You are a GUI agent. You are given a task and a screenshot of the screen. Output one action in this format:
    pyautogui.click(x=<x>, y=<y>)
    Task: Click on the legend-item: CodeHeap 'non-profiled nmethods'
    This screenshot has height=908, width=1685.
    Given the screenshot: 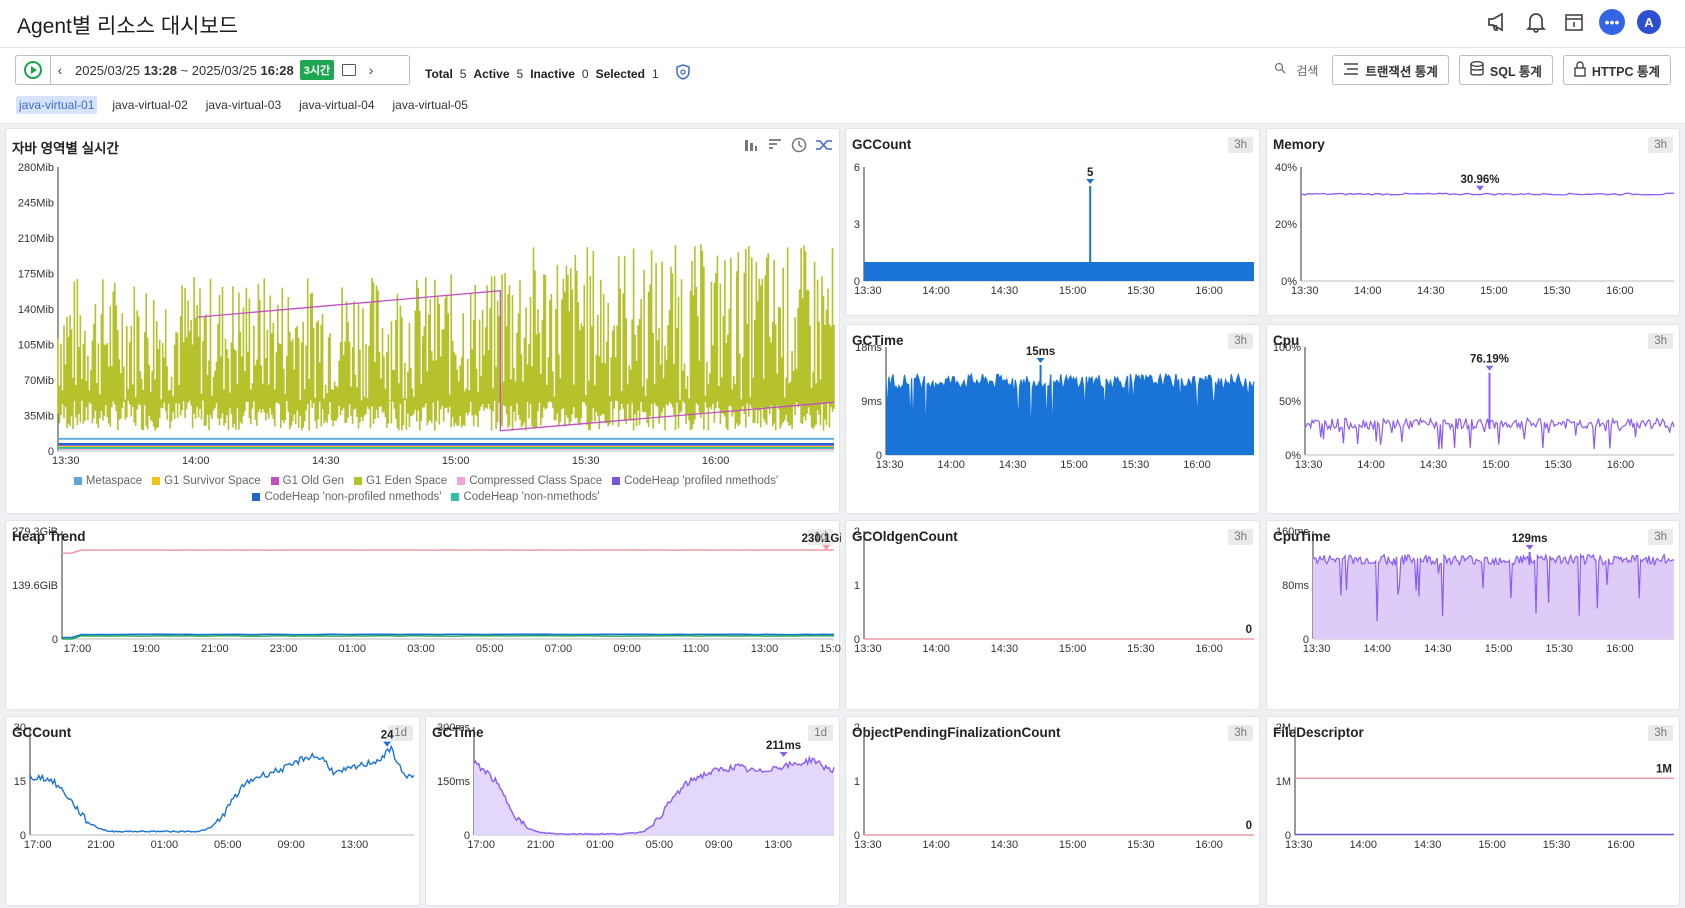 What is the action you would take?
    pyautogui.click(x=346, y=497)
    